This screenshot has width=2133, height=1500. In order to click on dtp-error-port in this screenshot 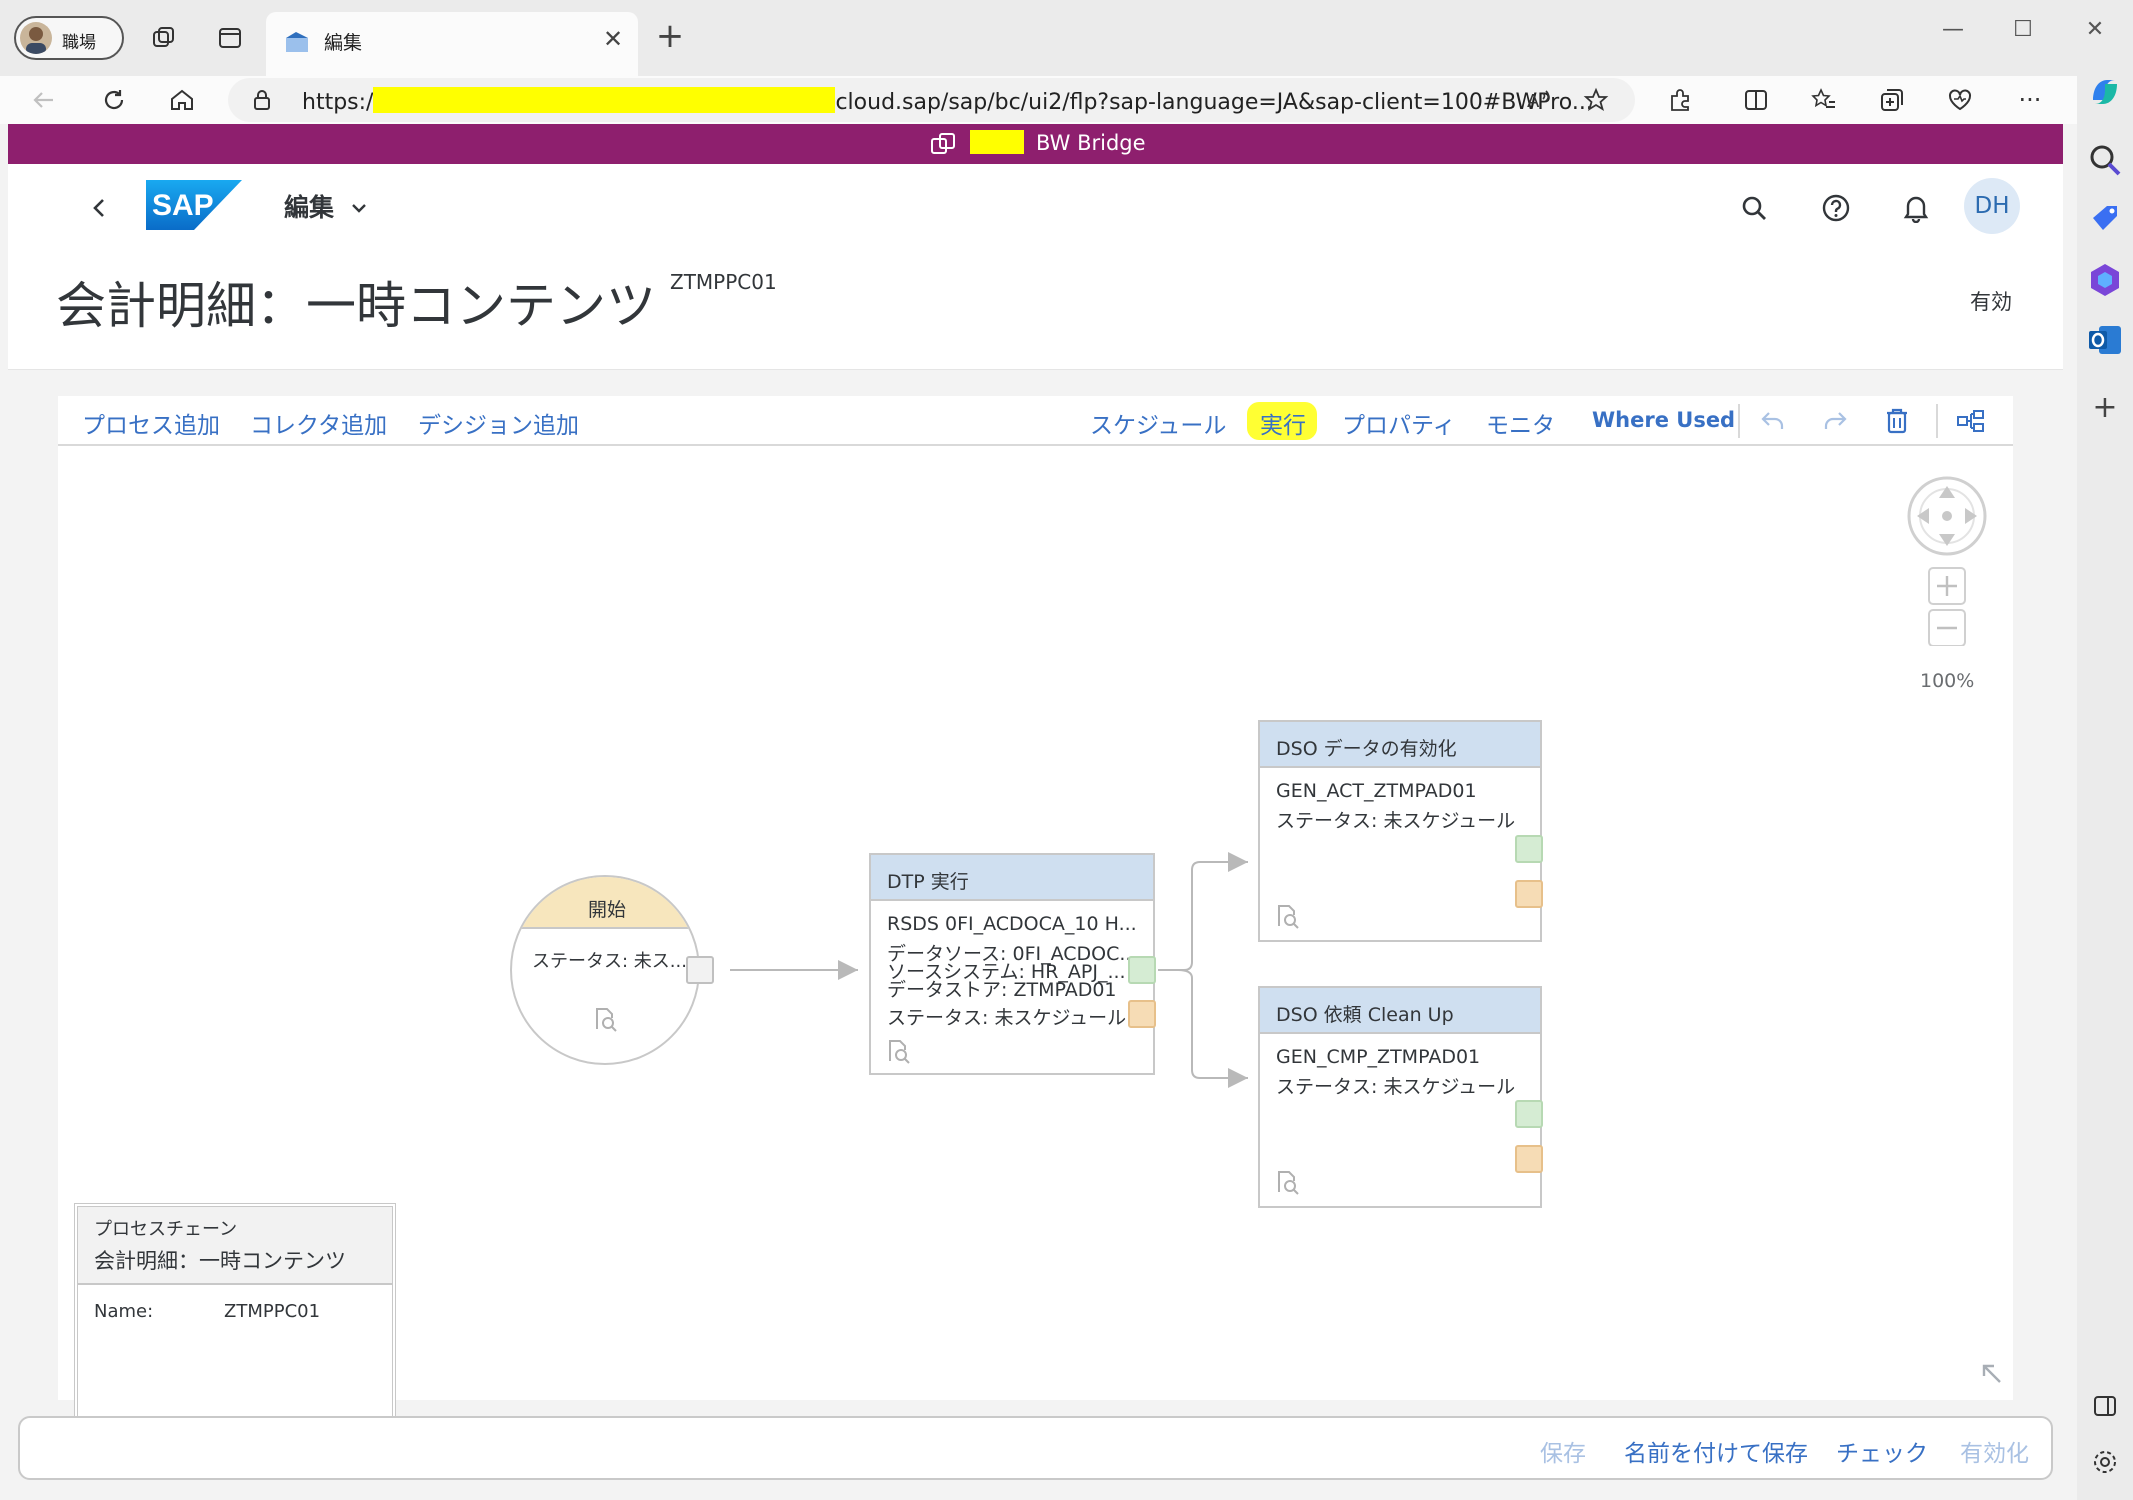, I will do `click(1142, 1014)`.